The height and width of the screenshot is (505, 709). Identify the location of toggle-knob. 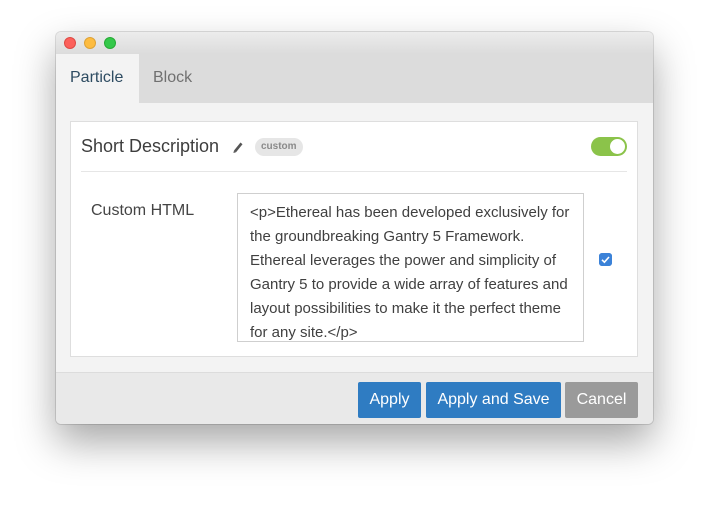
(617, 146).